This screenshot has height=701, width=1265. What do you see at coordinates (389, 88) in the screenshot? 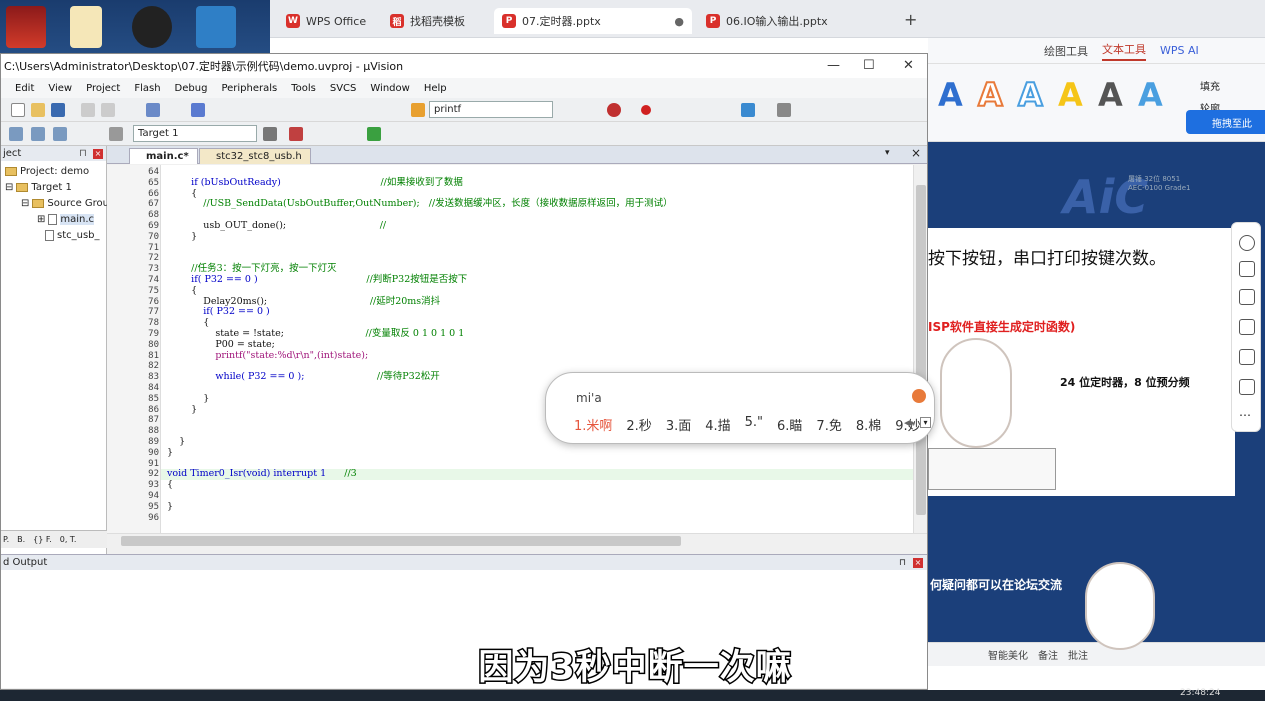
I see `menu-window: Window` at bounding box center [389, 88].